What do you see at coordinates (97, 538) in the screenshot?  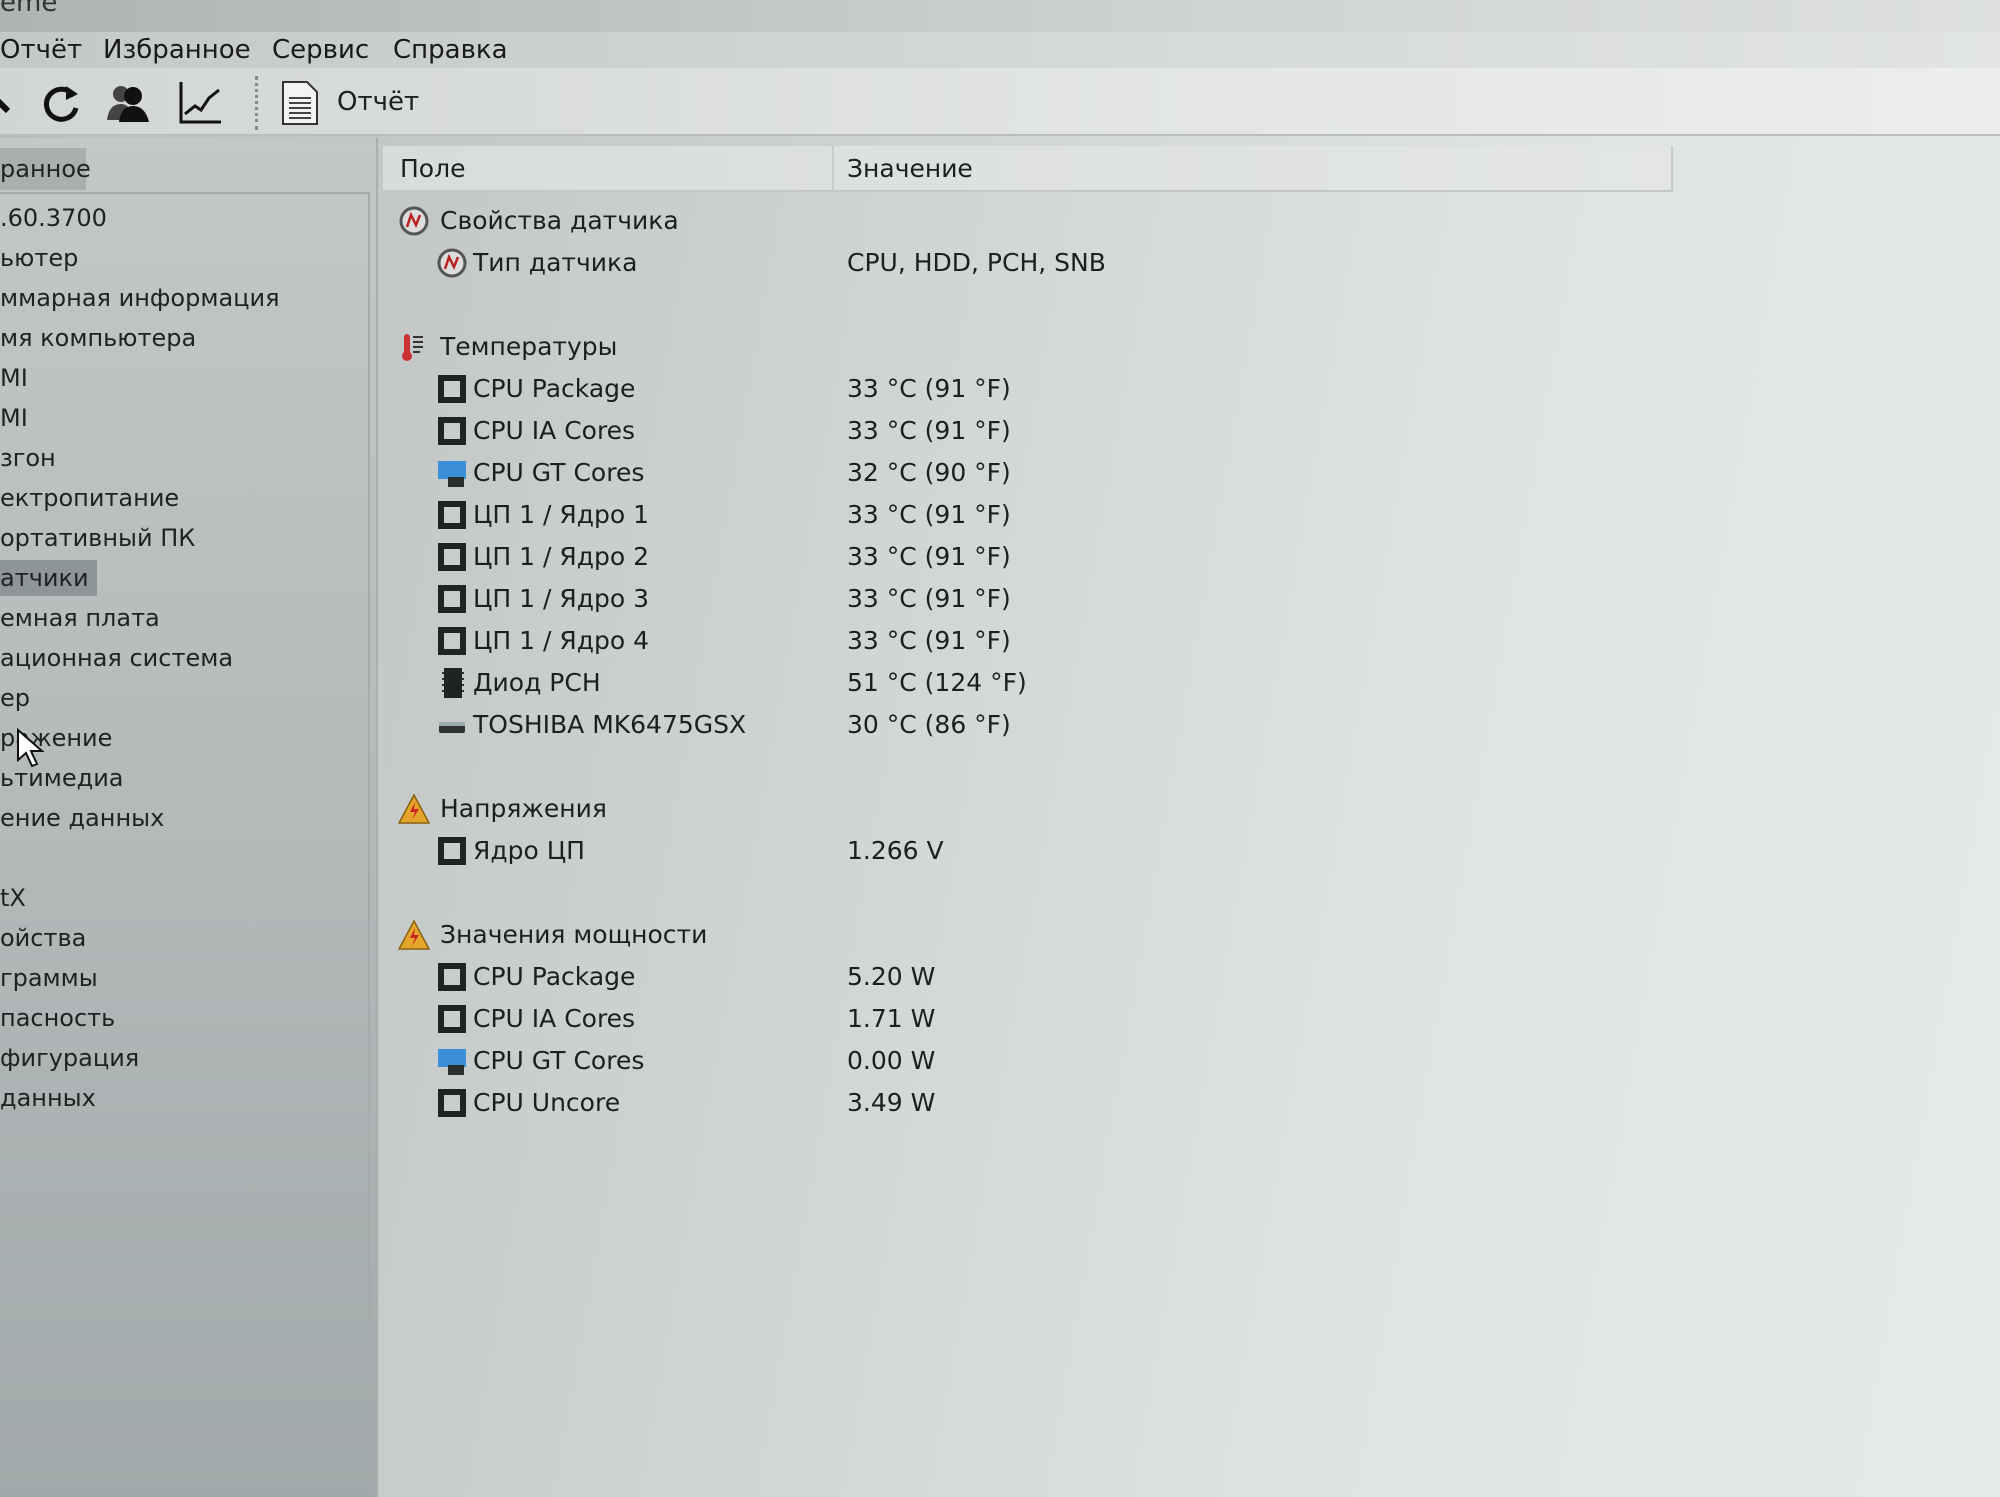 I see `nav-item: ортативный ПК` at bounding box center [97, 538].